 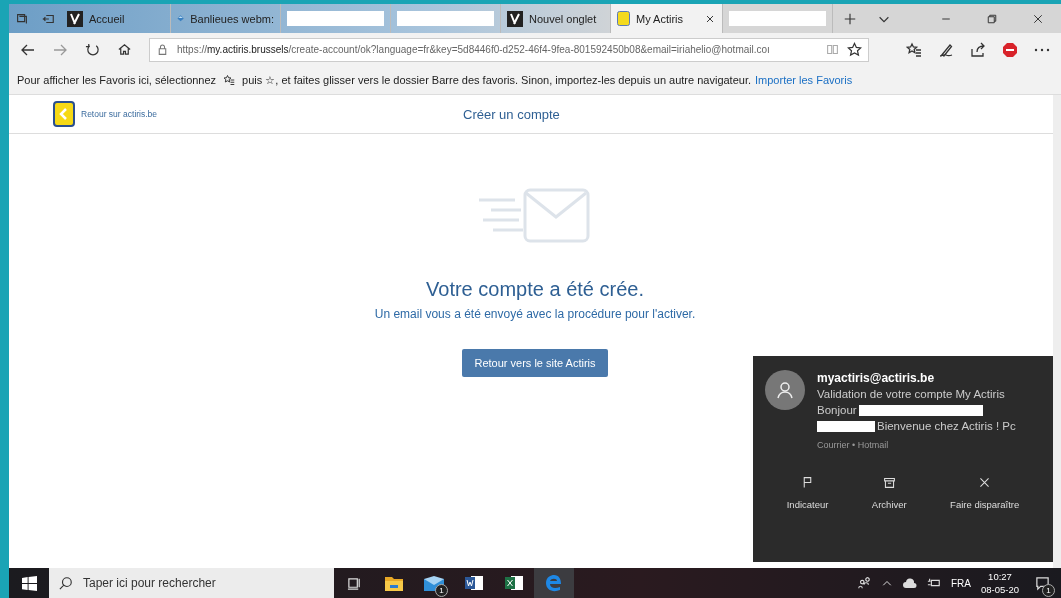 I want to click on page-icon, so click(x=623, y=18).